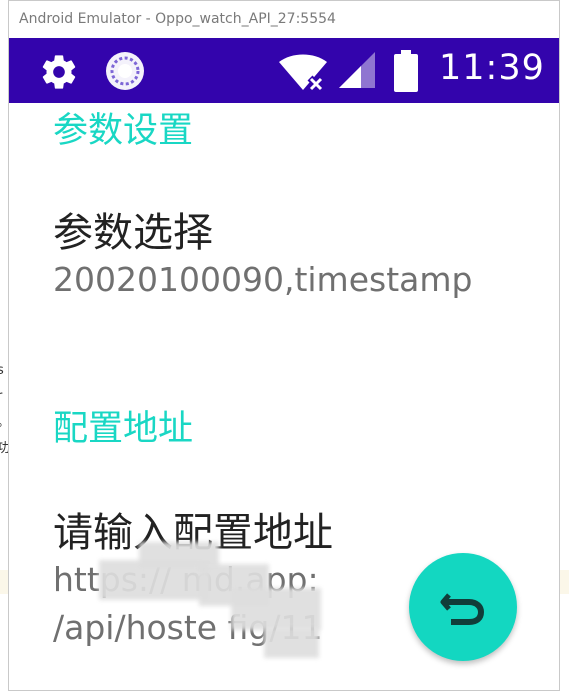 This screenshot has width=569, height=700. I want to click on battery-icon, so click(406, 71).